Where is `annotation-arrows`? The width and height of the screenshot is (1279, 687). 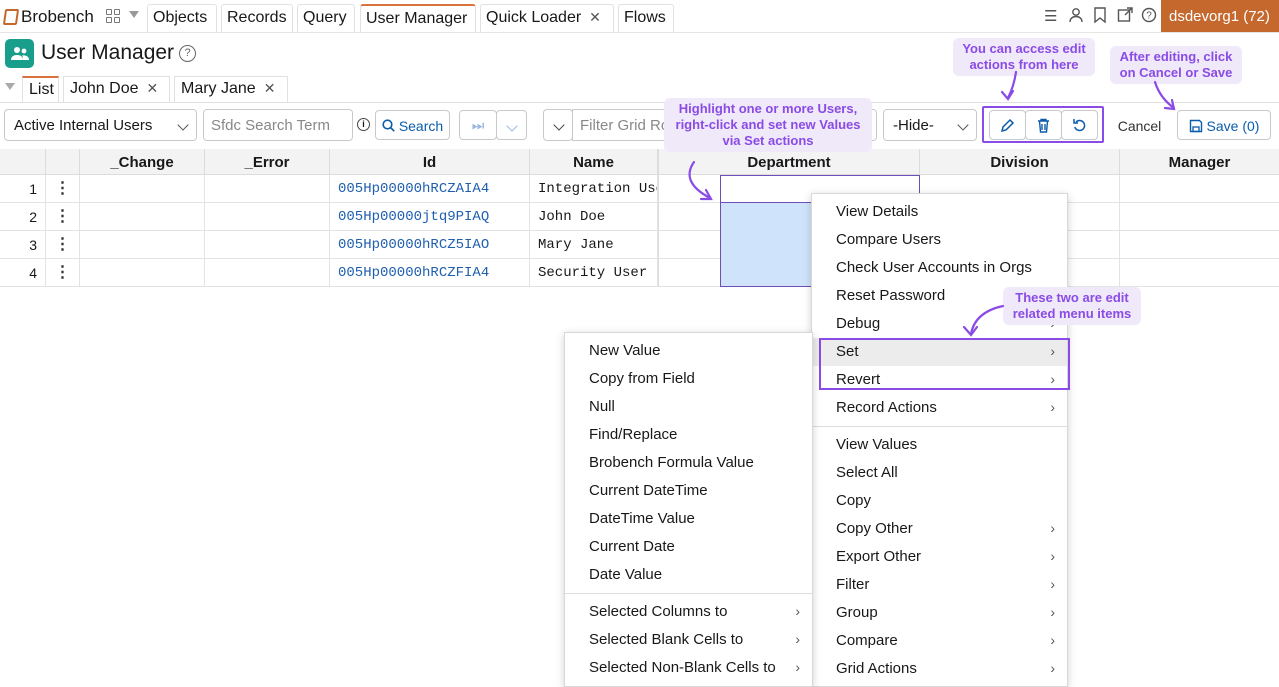 annotation-arrows is located at coordinates (932, 203).